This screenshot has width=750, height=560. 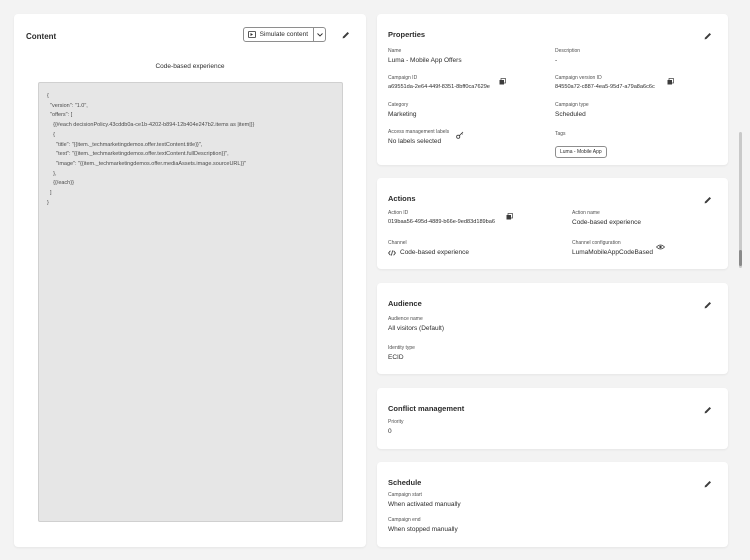 What do you see at coordinates (607, 222) in the screenshot?
I see `action-name-value: Code-based experience` at bounding box center [607, 222].